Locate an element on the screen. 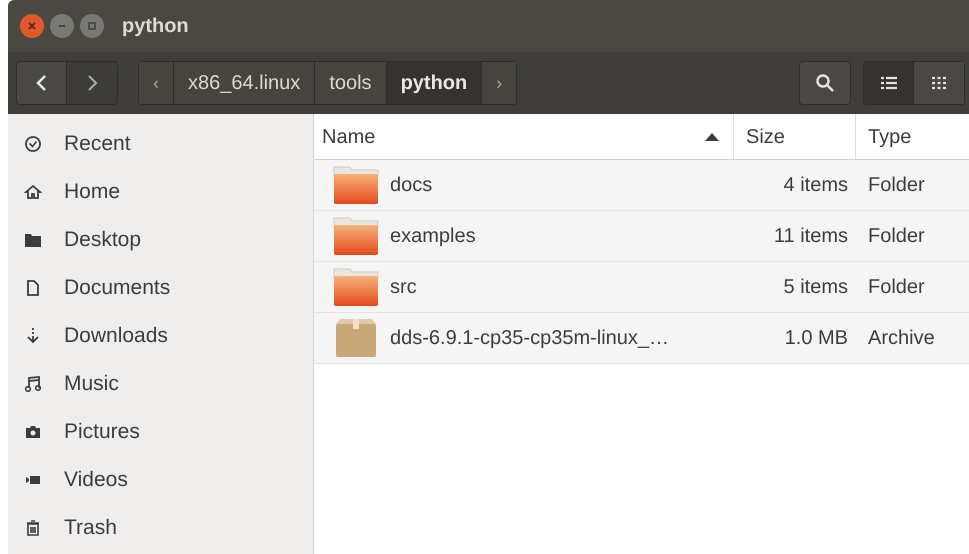 The height and width of the screenshot is (554, 969). clock-icon is located at coordinates (33, 144).